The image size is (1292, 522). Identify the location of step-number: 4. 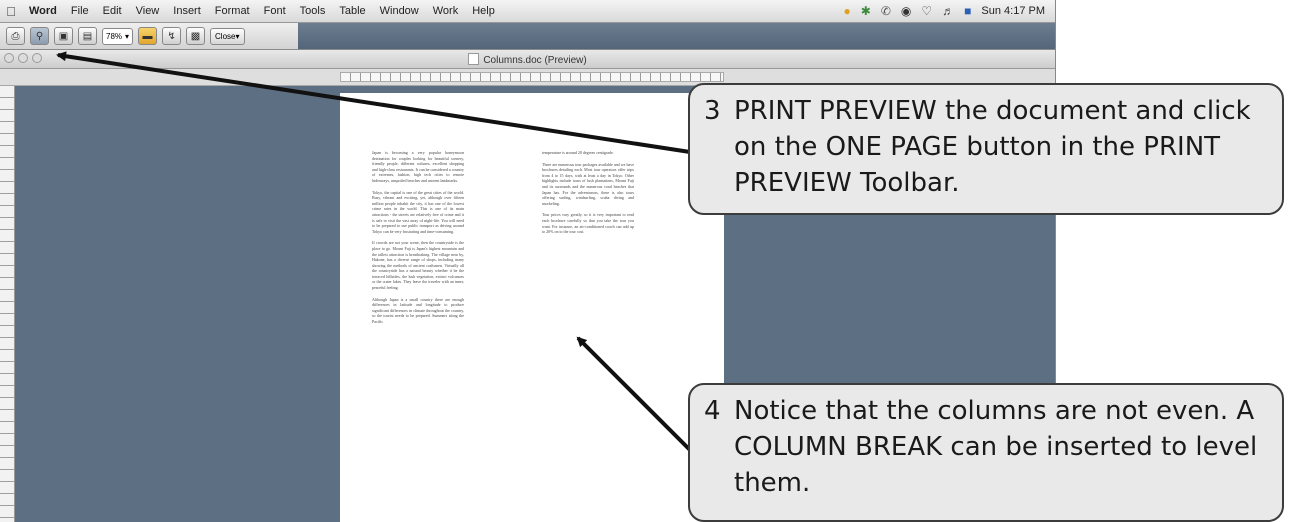
(712, 411).